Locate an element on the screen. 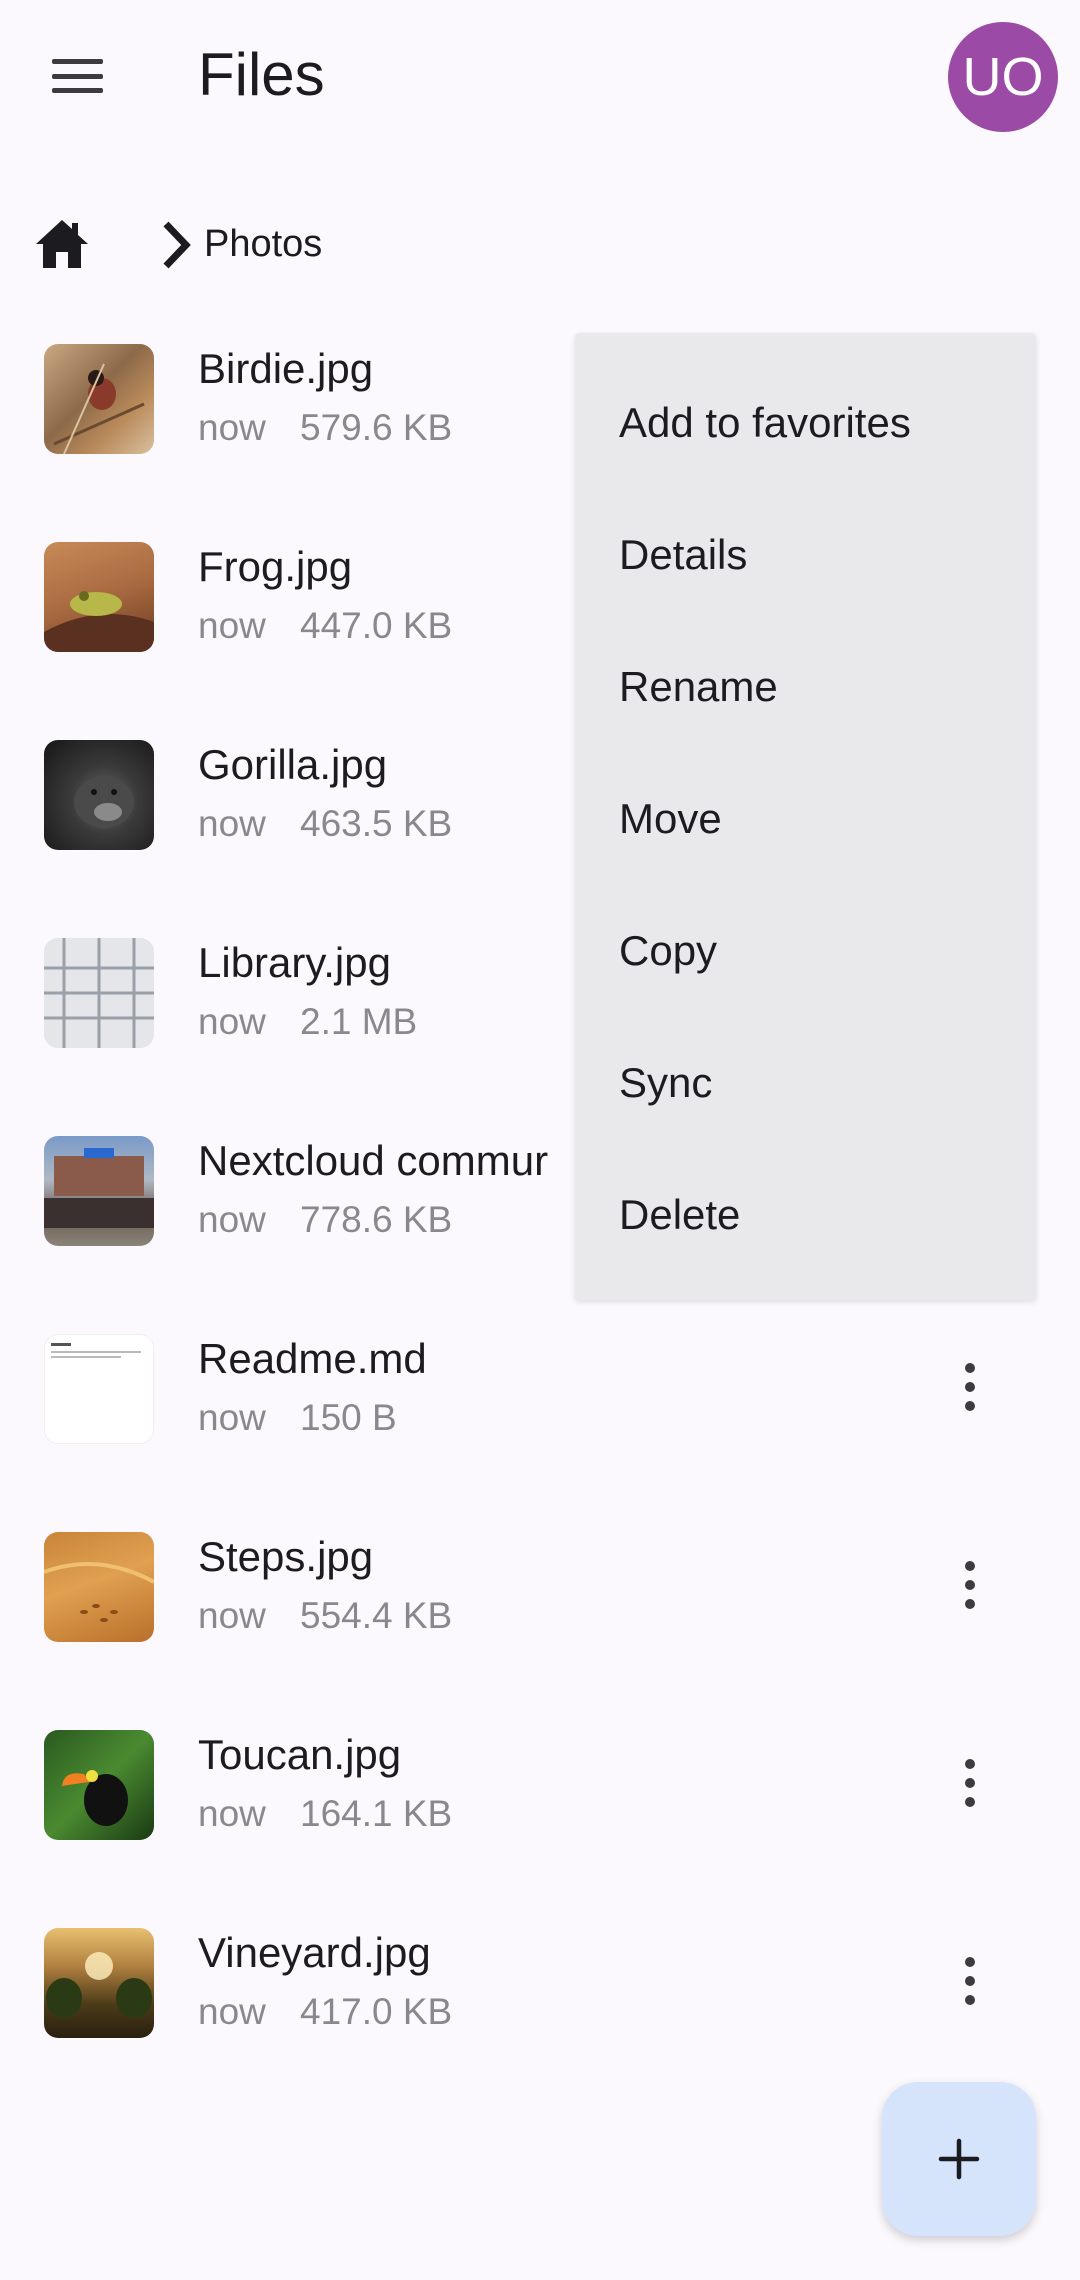 This screenshot has width=1080, height=2280. file-name: Nextcloud commur is located at coordinates (373, 1160).